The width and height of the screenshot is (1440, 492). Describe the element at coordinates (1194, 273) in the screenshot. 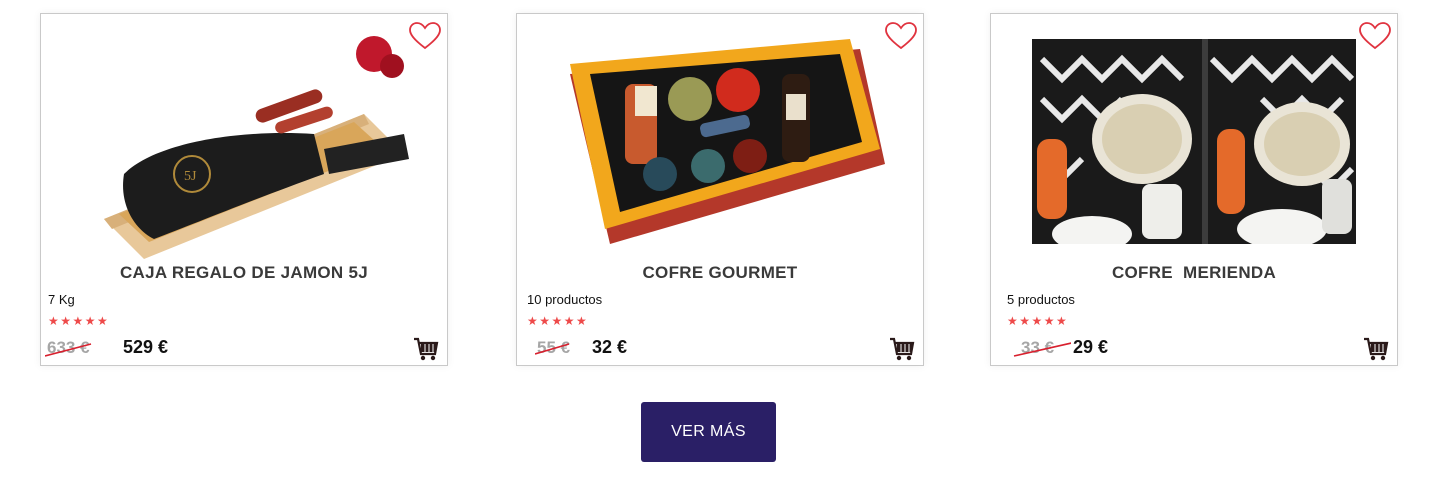

I see `product-title: COFRE MERIENDA` at that location.